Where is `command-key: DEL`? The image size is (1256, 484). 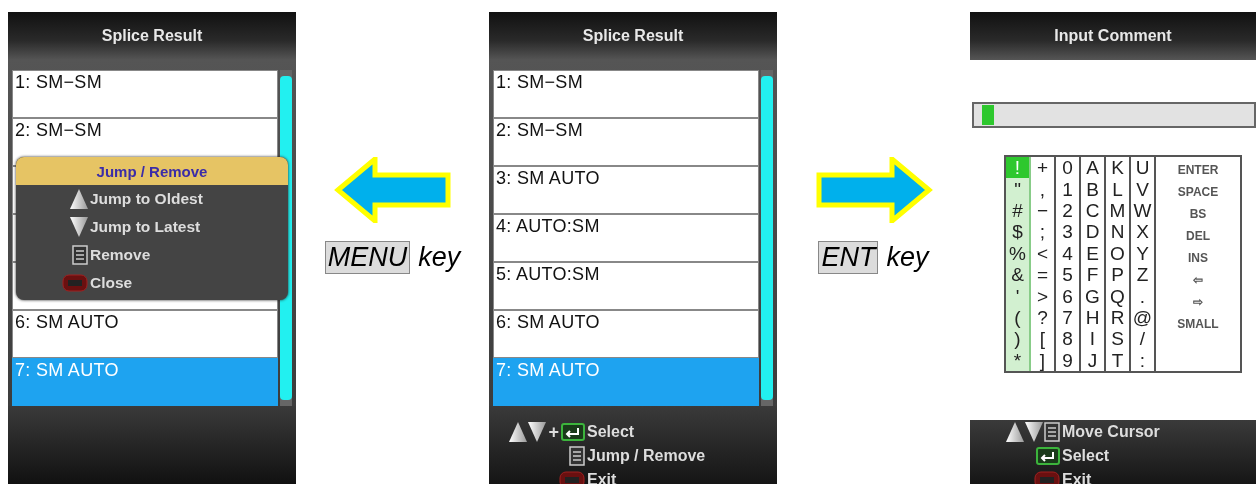
command-key: DEL is located at coordinates (1198, 236).